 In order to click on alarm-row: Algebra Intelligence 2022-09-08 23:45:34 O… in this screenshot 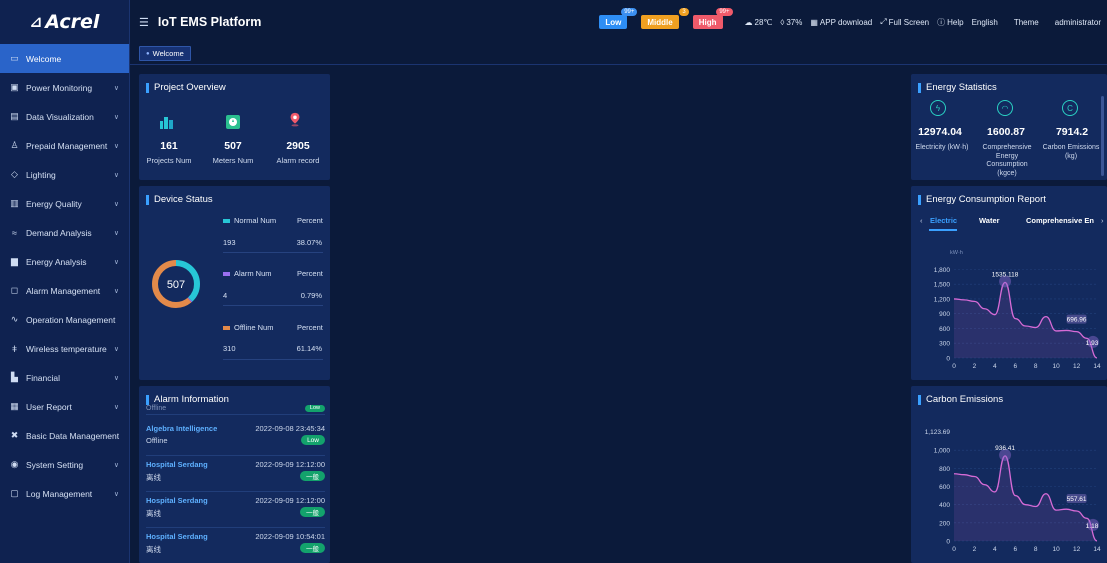, I will do `click(235, 438)`.